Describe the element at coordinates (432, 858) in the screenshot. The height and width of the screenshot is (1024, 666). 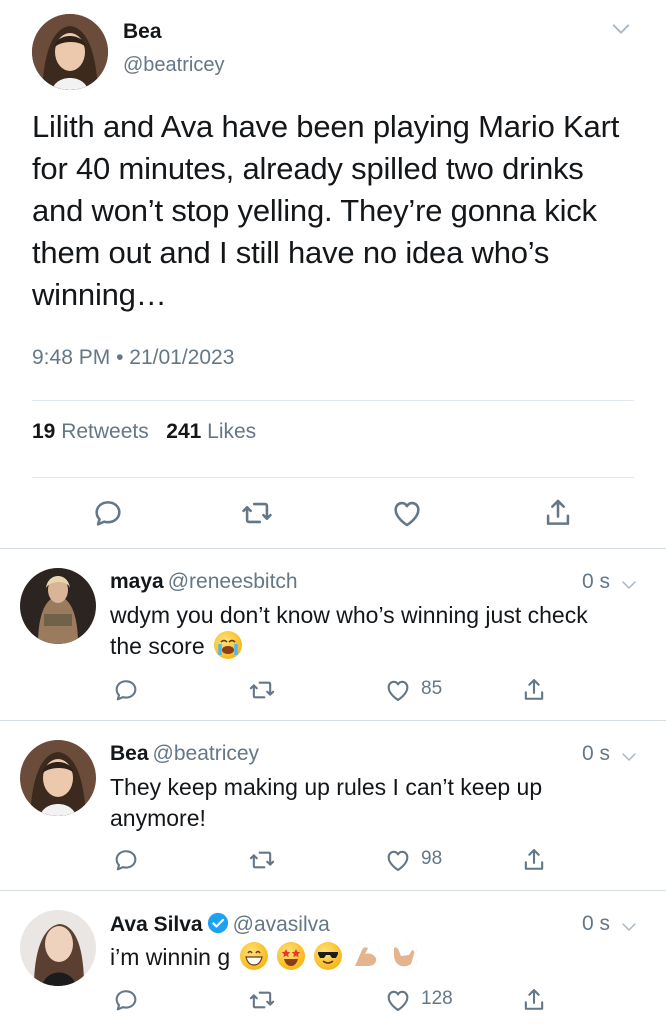
I see `like-count: 98` at that location.